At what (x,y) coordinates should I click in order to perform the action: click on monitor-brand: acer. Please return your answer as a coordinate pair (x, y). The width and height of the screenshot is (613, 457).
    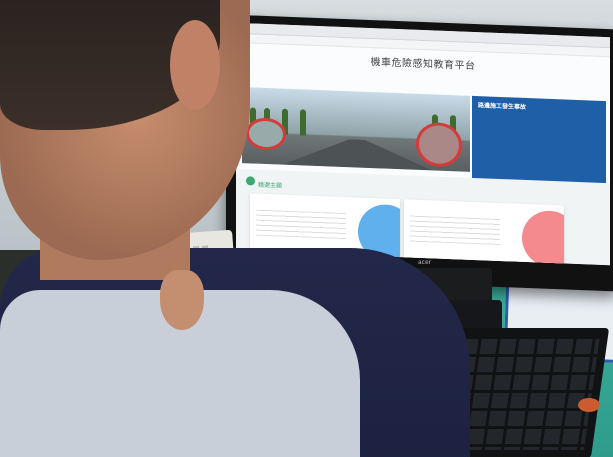
    Looking at the image, I should click on (425, 262).